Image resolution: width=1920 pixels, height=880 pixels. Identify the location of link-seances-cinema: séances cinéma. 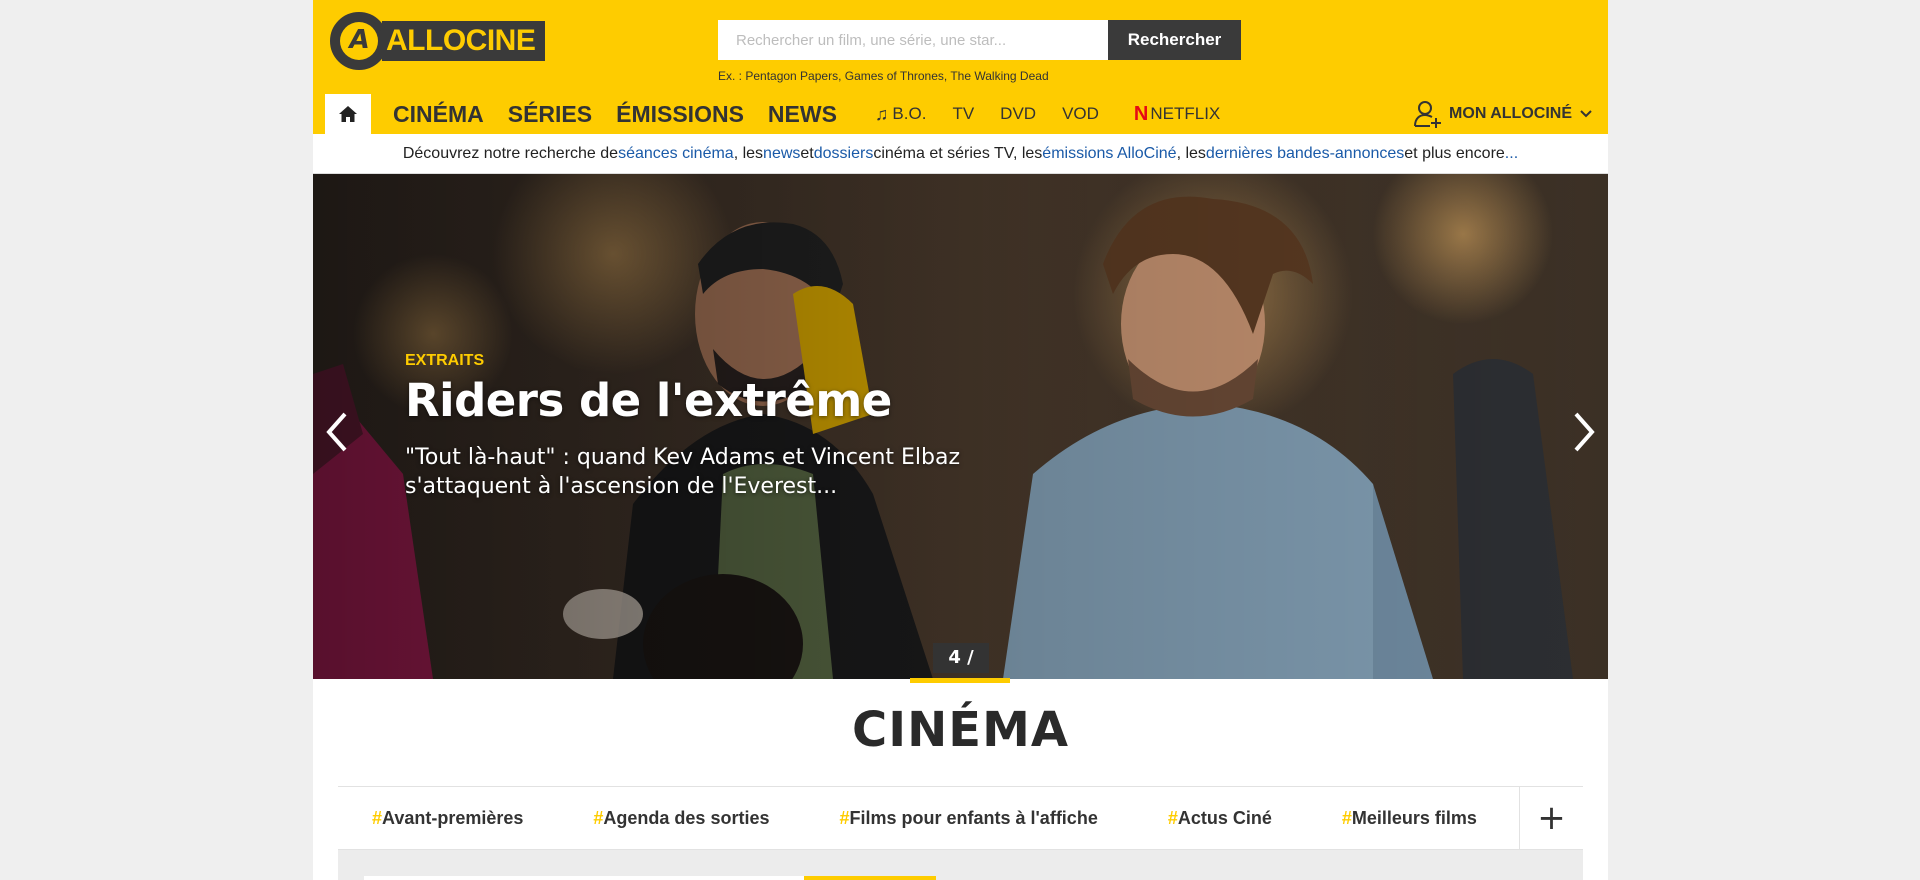
(676, 154).